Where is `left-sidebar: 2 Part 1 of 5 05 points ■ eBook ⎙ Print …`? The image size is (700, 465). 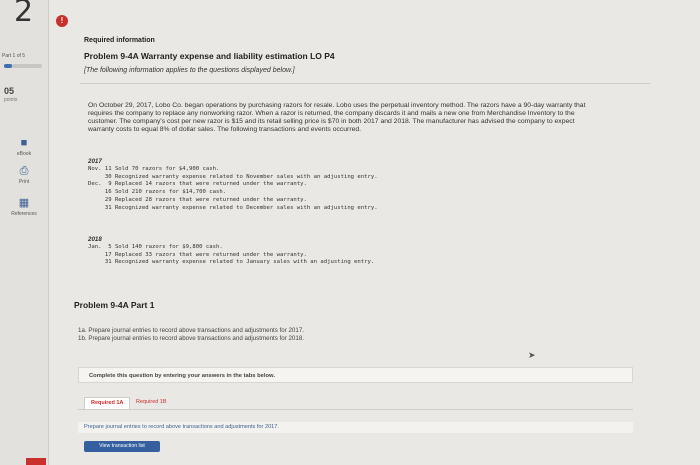
left-sidebar: 2 Part 1 of 5 05 points ■ eBook ⎙ Print … is located at coordinates (24, 232).